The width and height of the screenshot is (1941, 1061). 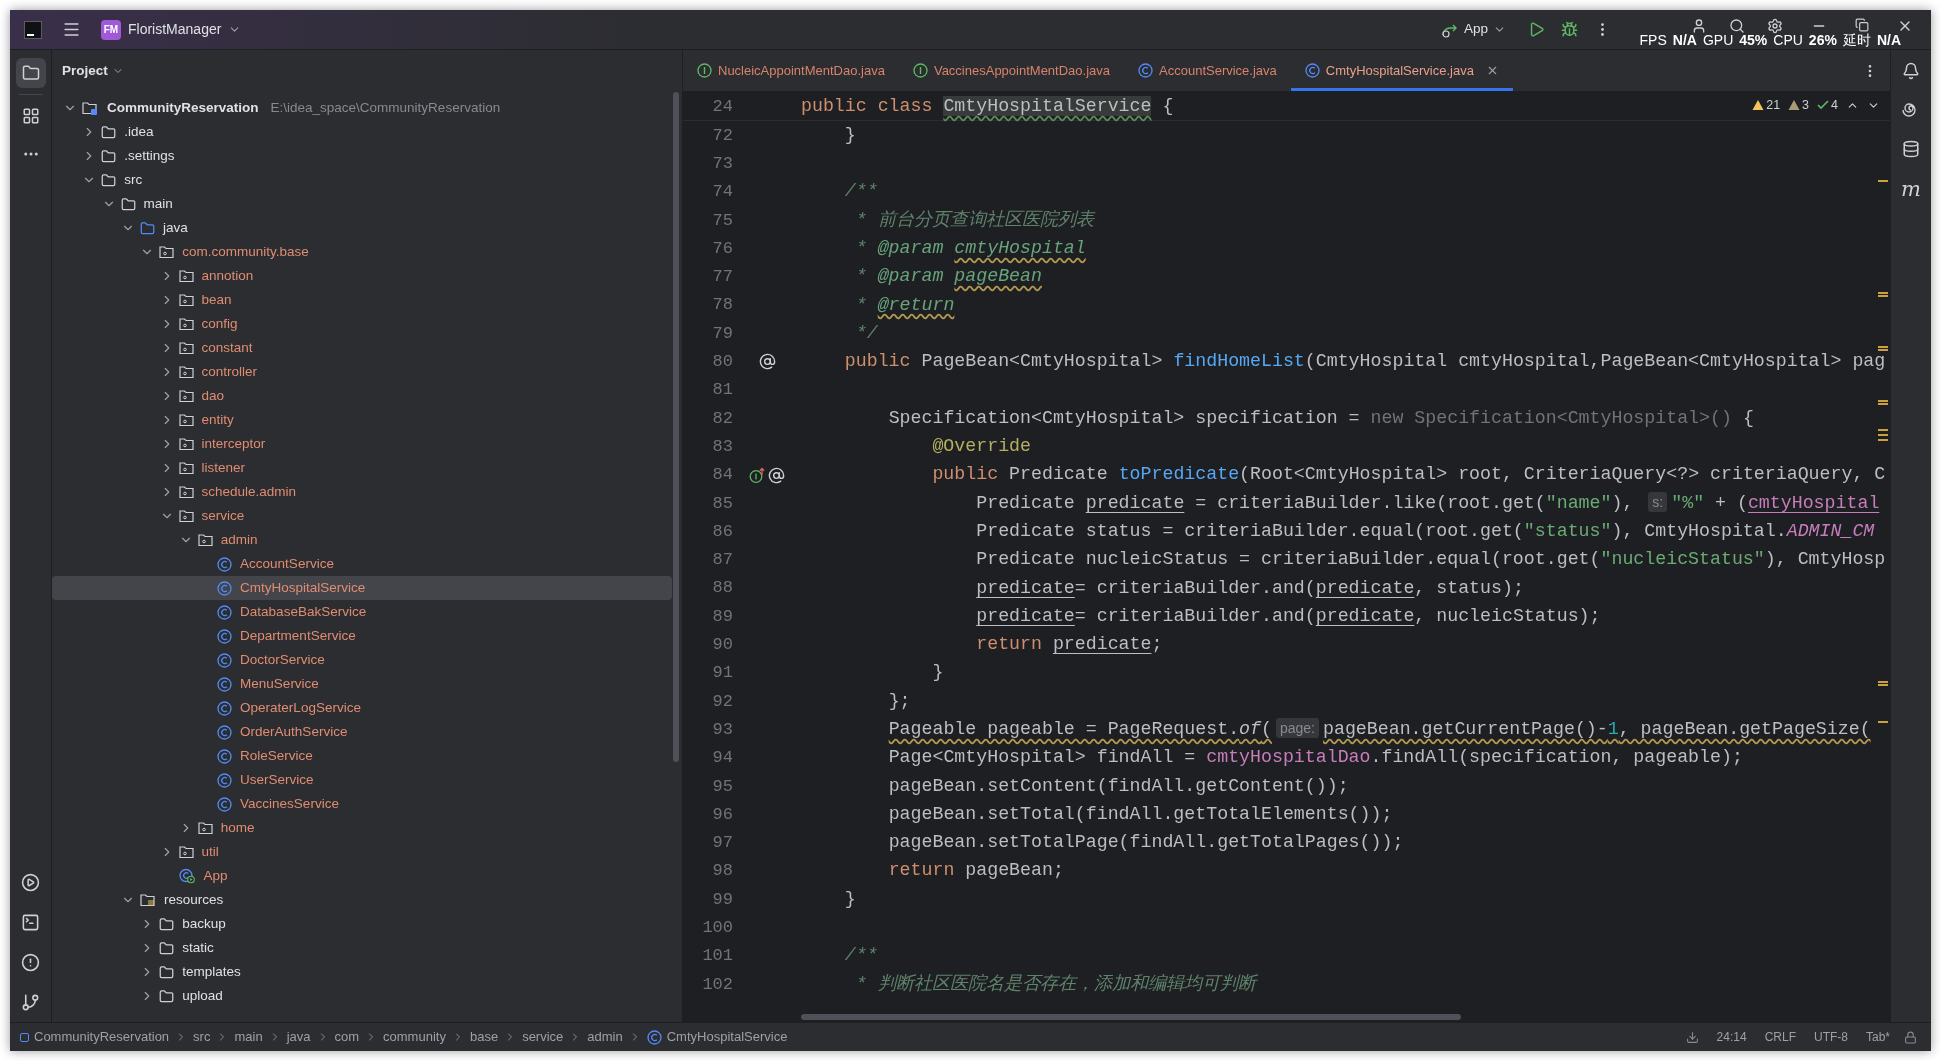 What do you see at coordinates (414, 1037) in the screenshot?
I see `breadcrumb-item: community` at bounding box center [414, 1037].